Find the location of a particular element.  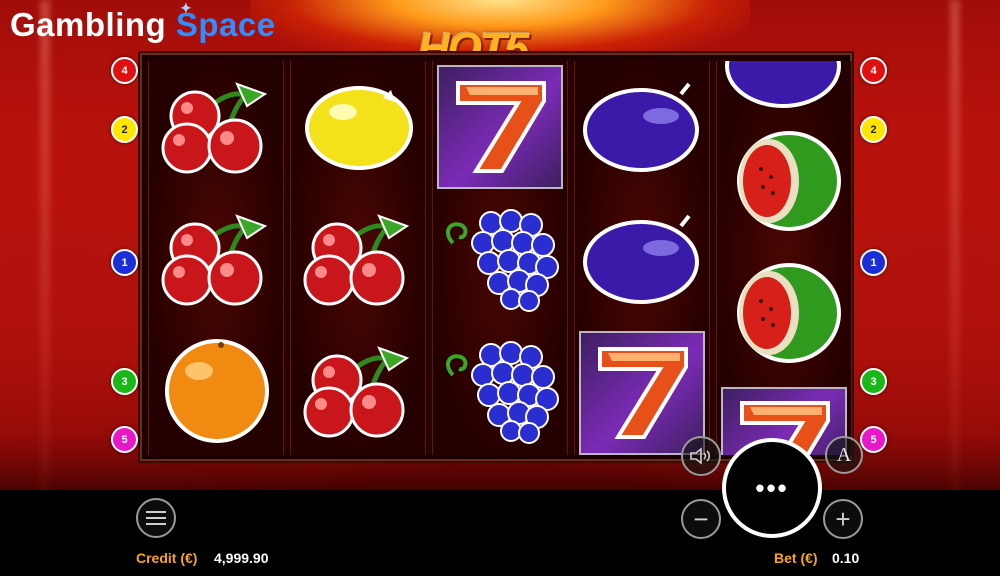

speaker-icon is located at coordinates (700, 456).